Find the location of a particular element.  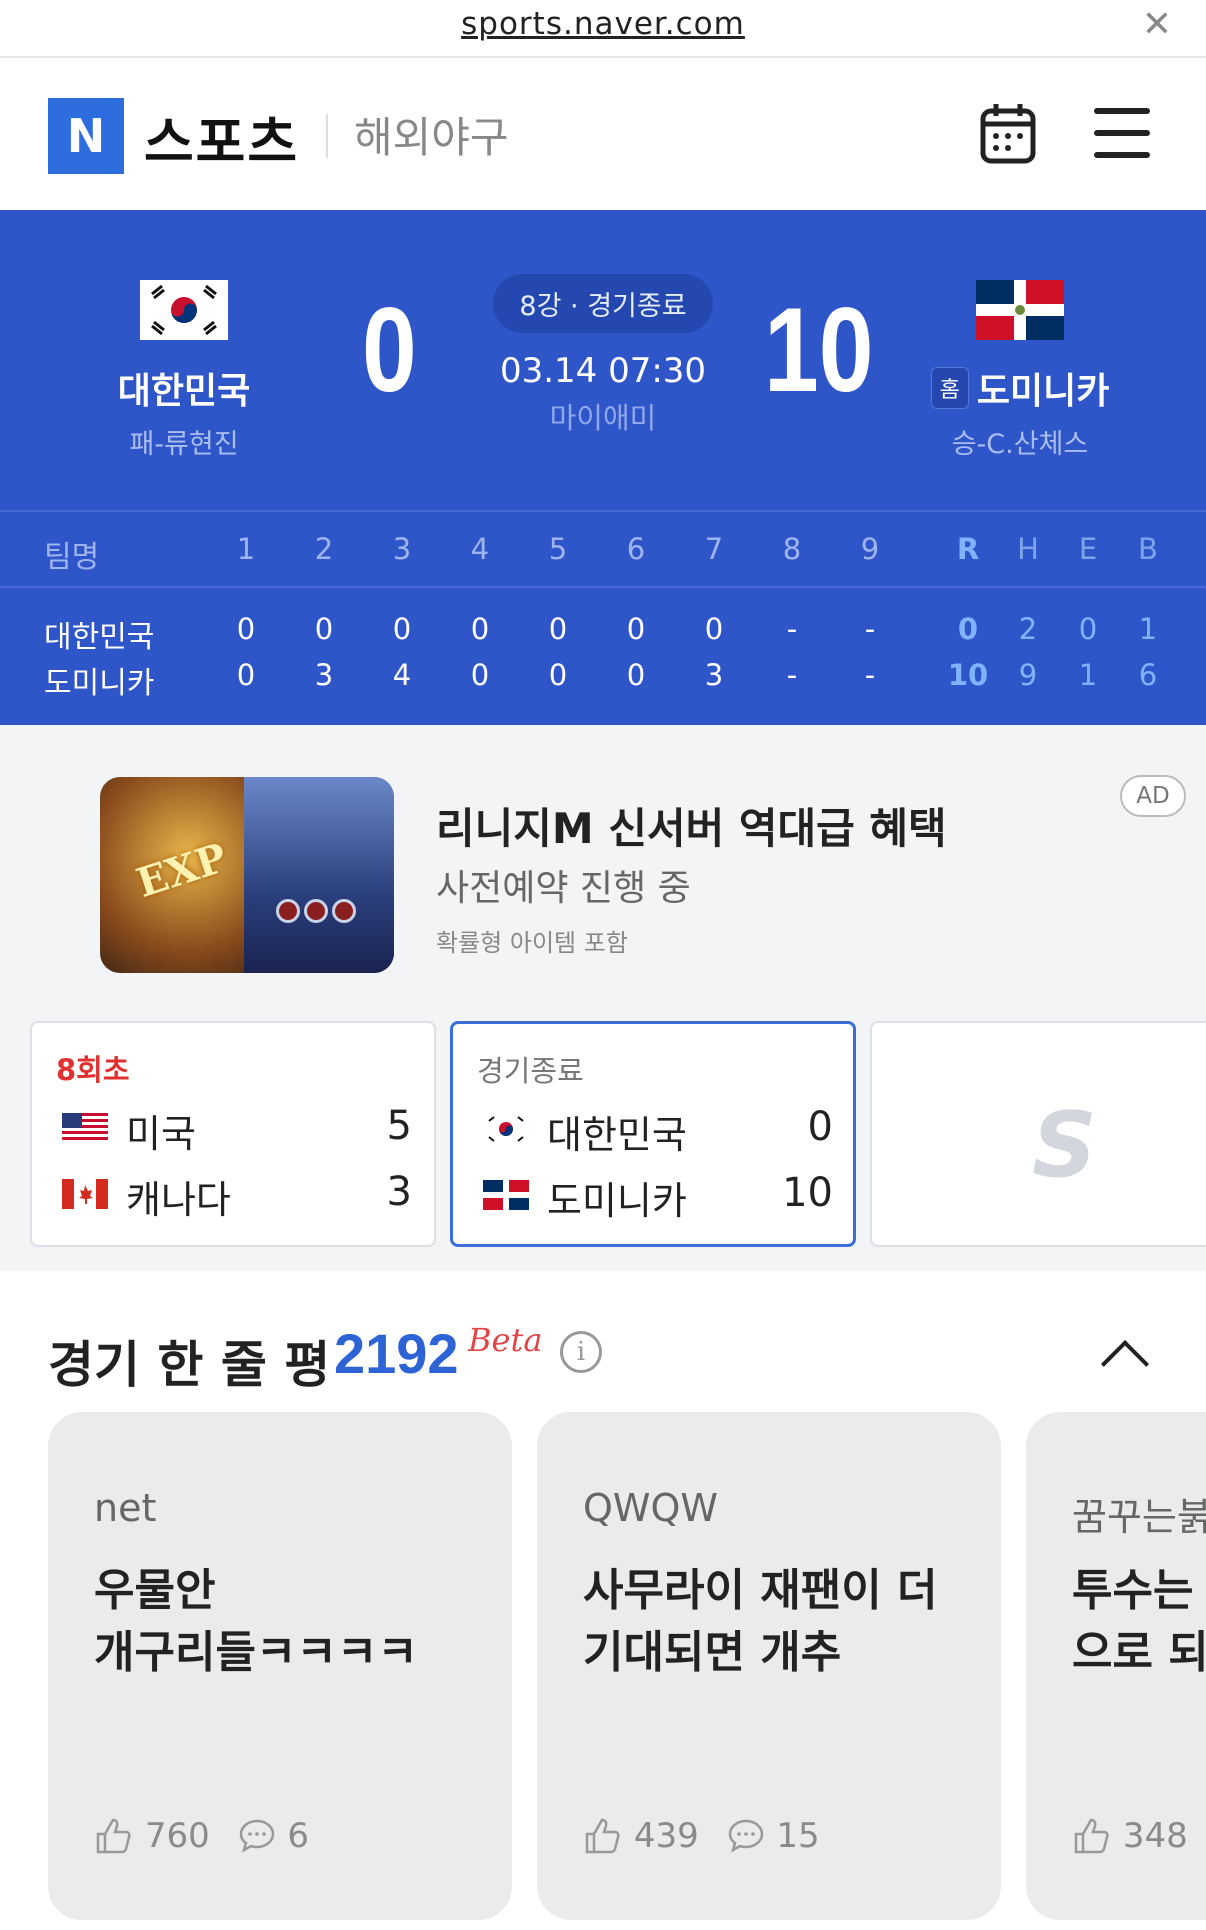

team-name: 대한민국 is located at coordinates (617, 1135).